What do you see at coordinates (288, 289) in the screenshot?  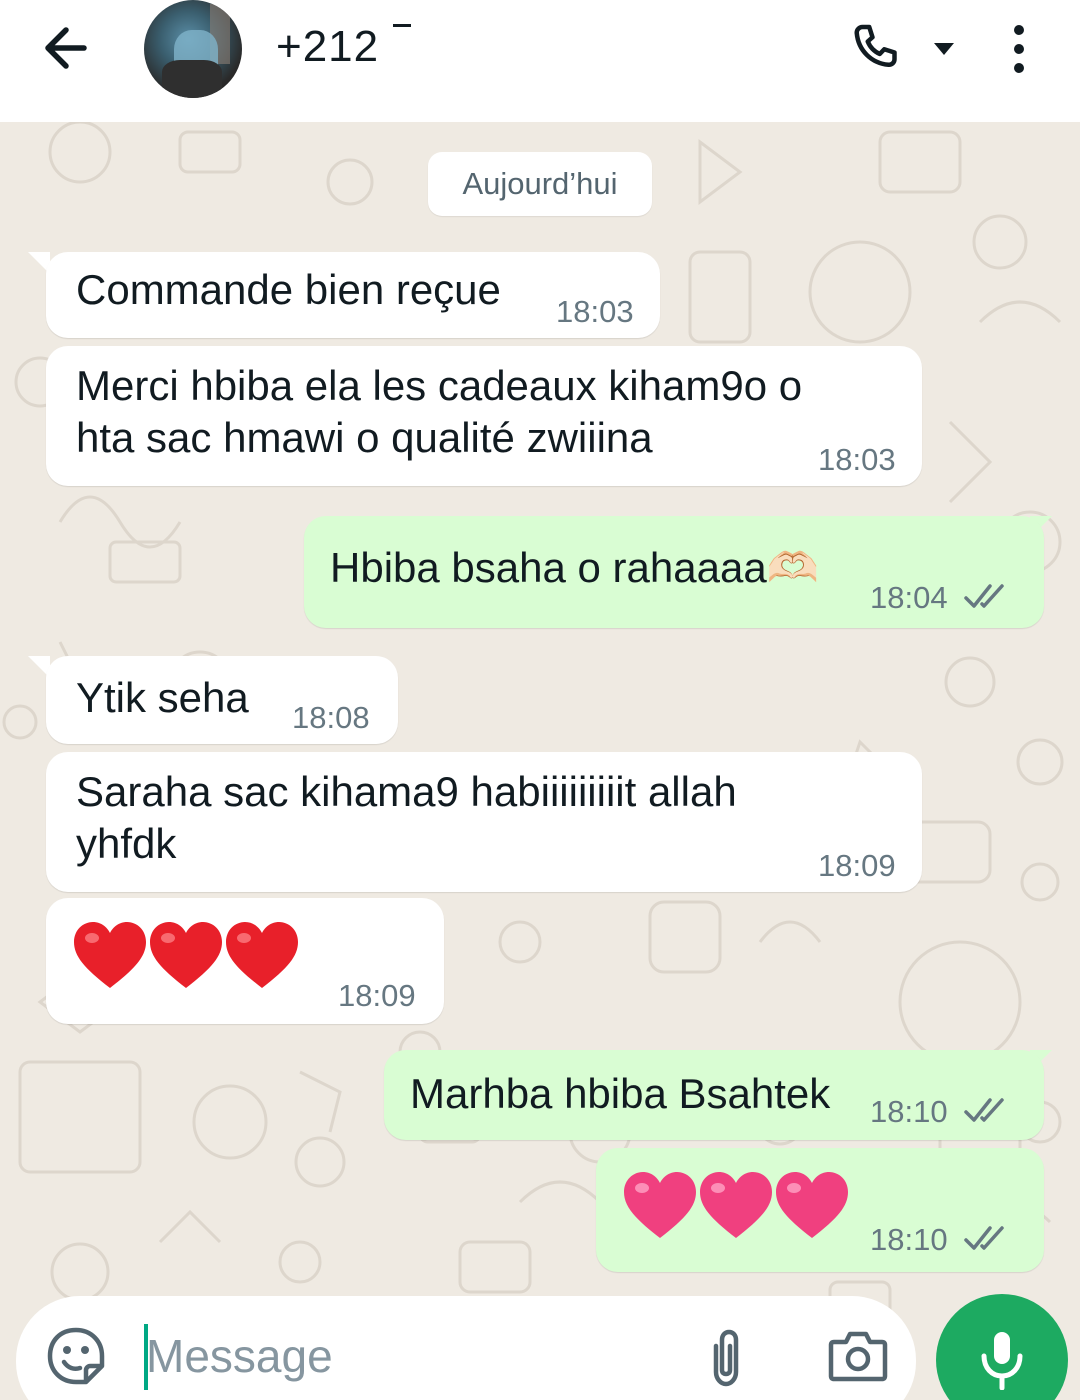 I see `message-text: Commande bien reçue` at bounding box center [288, 289].